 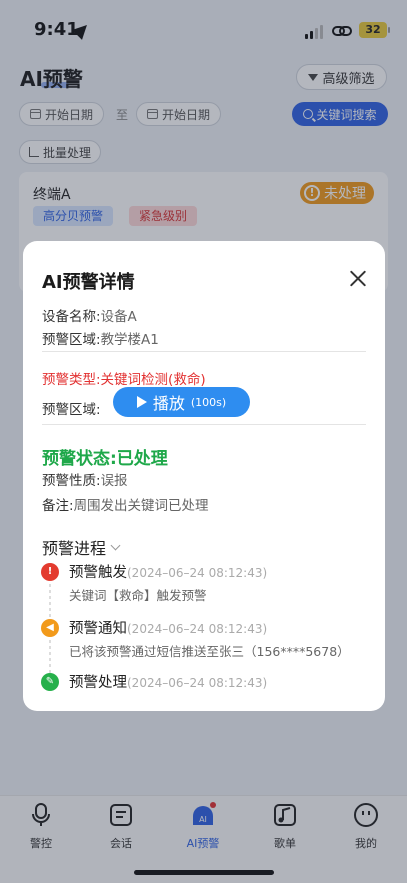 I want to click on device-name-label: 设备名称:, so click(x=71, y=317).